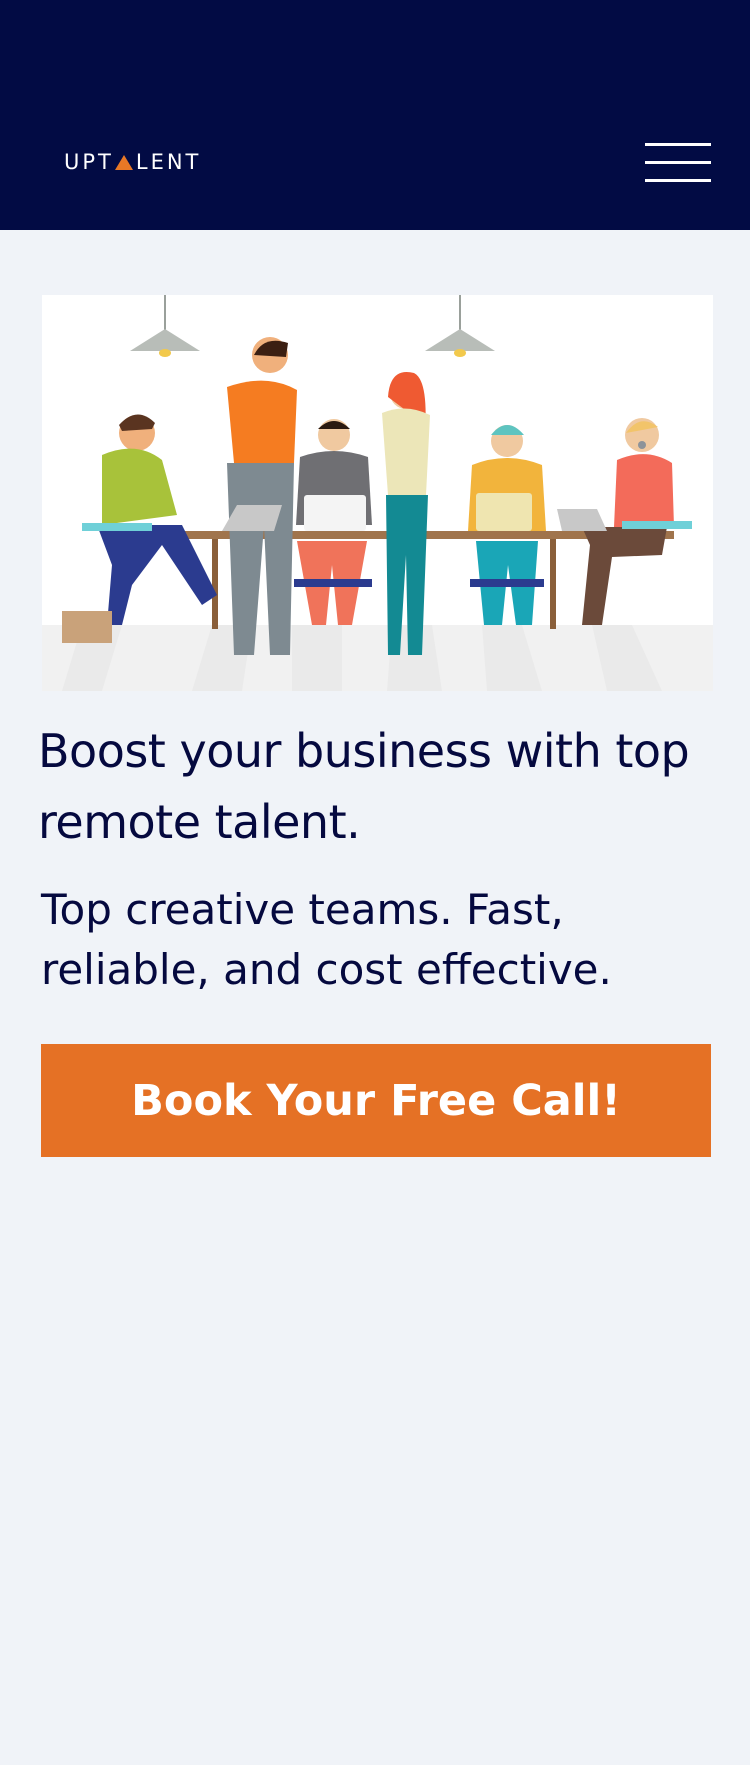  I want to click on logo-text-left: UPT, so click(89, 162).